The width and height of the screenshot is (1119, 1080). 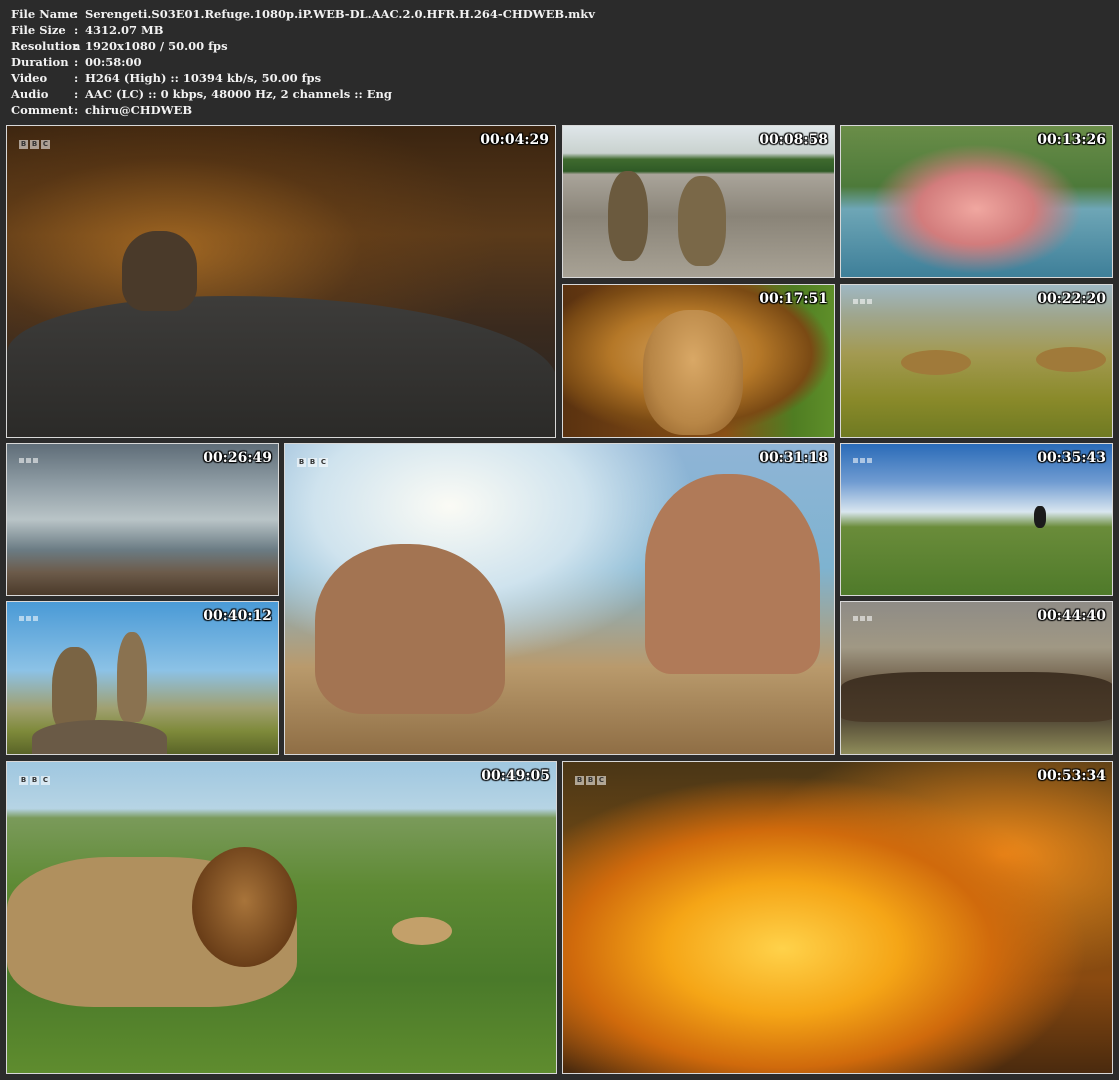 I want to click on elephant-left, so click(x=410, y=629).